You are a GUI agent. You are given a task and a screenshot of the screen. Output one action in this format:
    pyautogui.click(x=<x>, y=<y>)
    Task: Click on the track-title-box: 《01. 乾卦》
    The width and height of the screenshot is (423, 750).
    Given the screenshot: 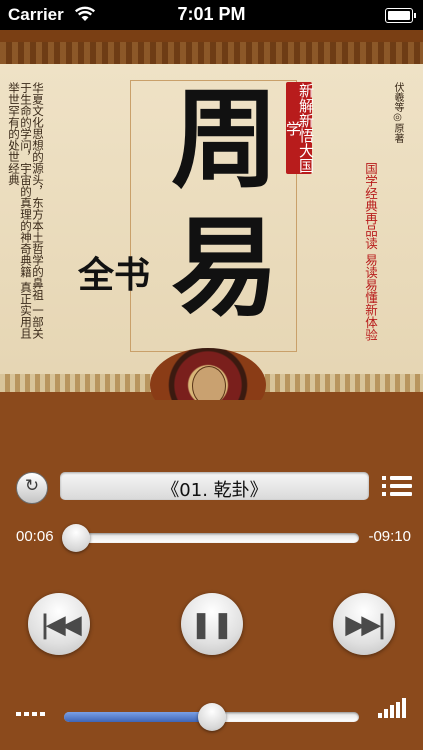 What is the action you would take?
    pyautogui.click(x=214, y=486)
    